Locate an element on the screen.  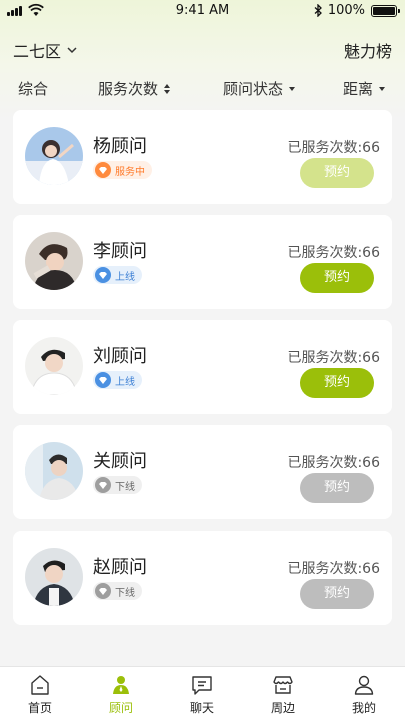
tab-profile: 我的 is located at coordinates (364, 694).